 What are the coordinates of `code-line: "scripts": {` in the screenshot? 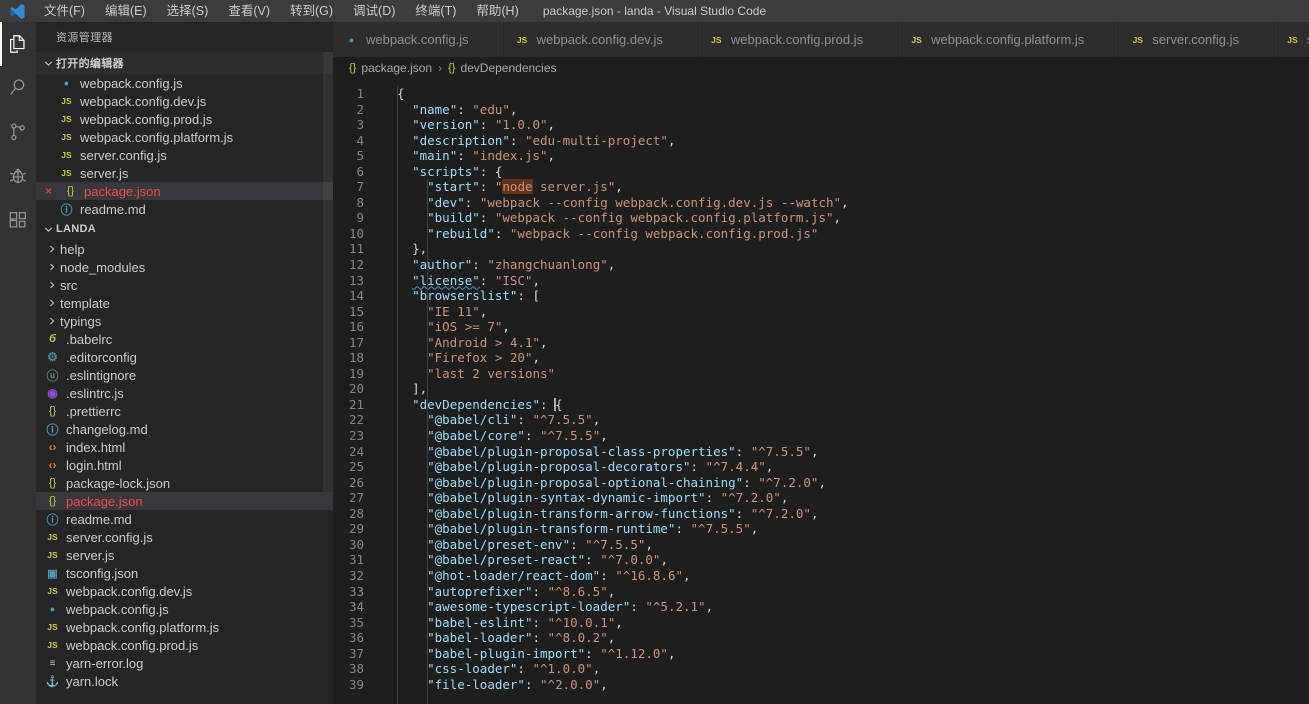 It's located at (845, 172).